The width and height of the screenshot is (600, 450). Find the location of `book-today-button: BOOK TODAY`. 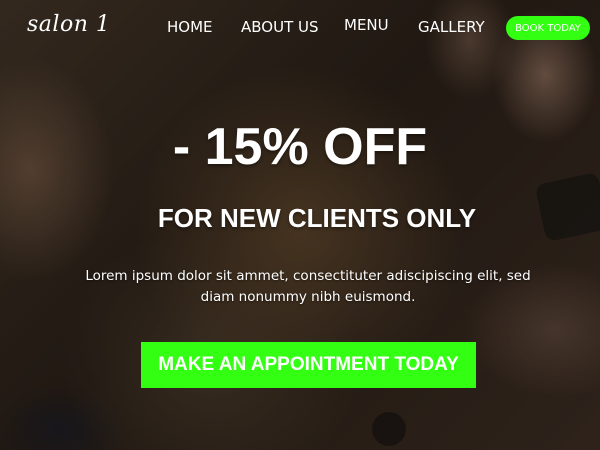

book-today-button: BOOK TODAY is located at coordinates (548, 28).